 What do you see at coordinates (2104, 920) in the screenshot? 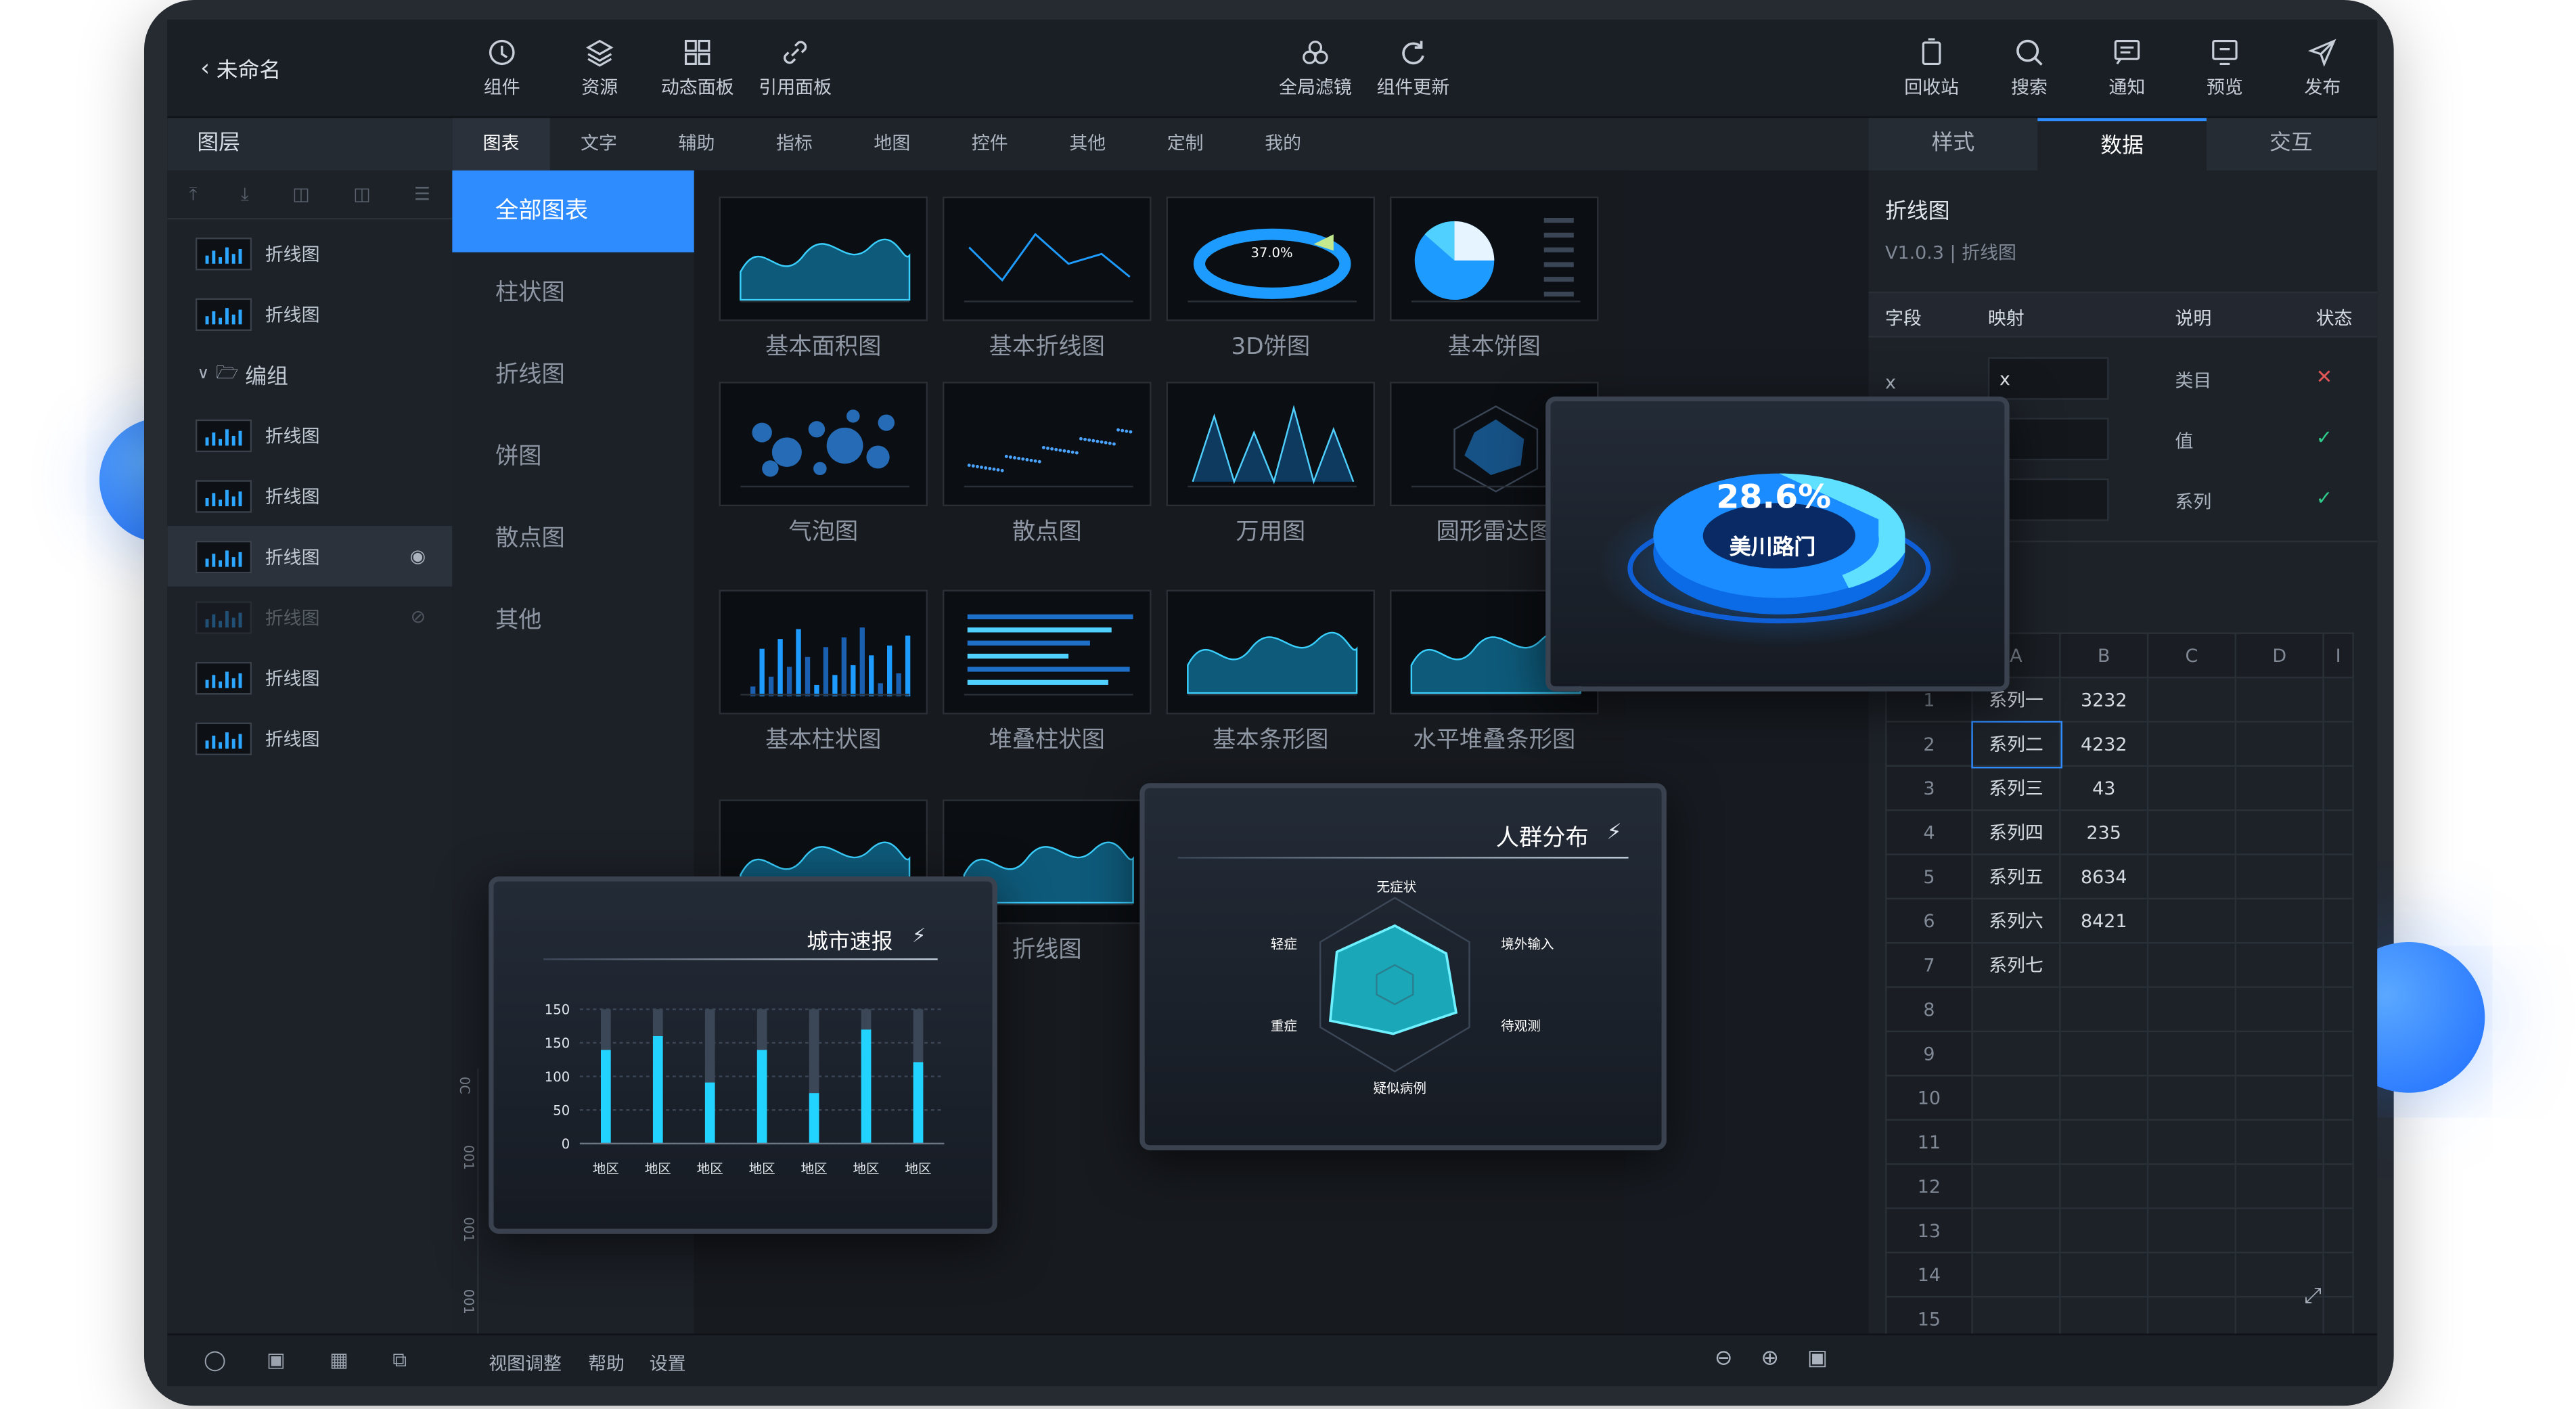
I see `sheet-cell: 8421` at bounding box center [2104, 920].